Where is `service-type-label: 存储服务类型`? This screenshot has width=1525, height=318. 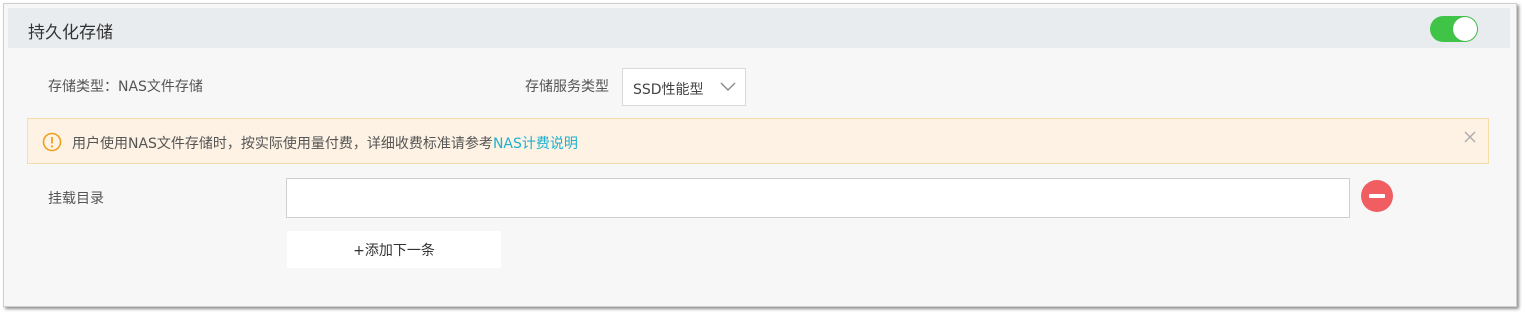
service-type-label: 存储服务类型 is located at coordinates (567, 87).